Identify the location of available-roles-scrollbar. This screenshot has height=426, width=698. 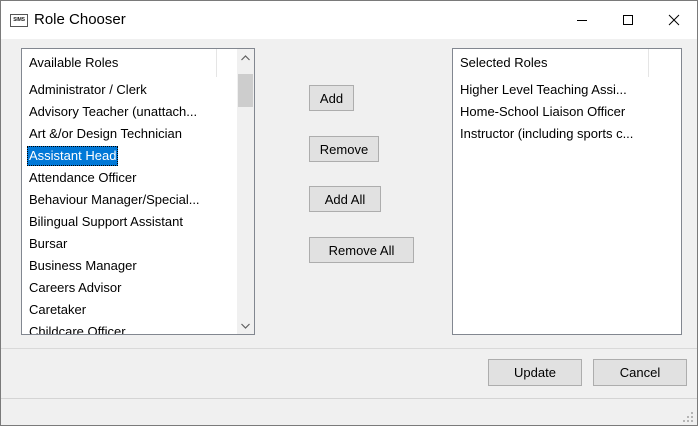
(245, 191).